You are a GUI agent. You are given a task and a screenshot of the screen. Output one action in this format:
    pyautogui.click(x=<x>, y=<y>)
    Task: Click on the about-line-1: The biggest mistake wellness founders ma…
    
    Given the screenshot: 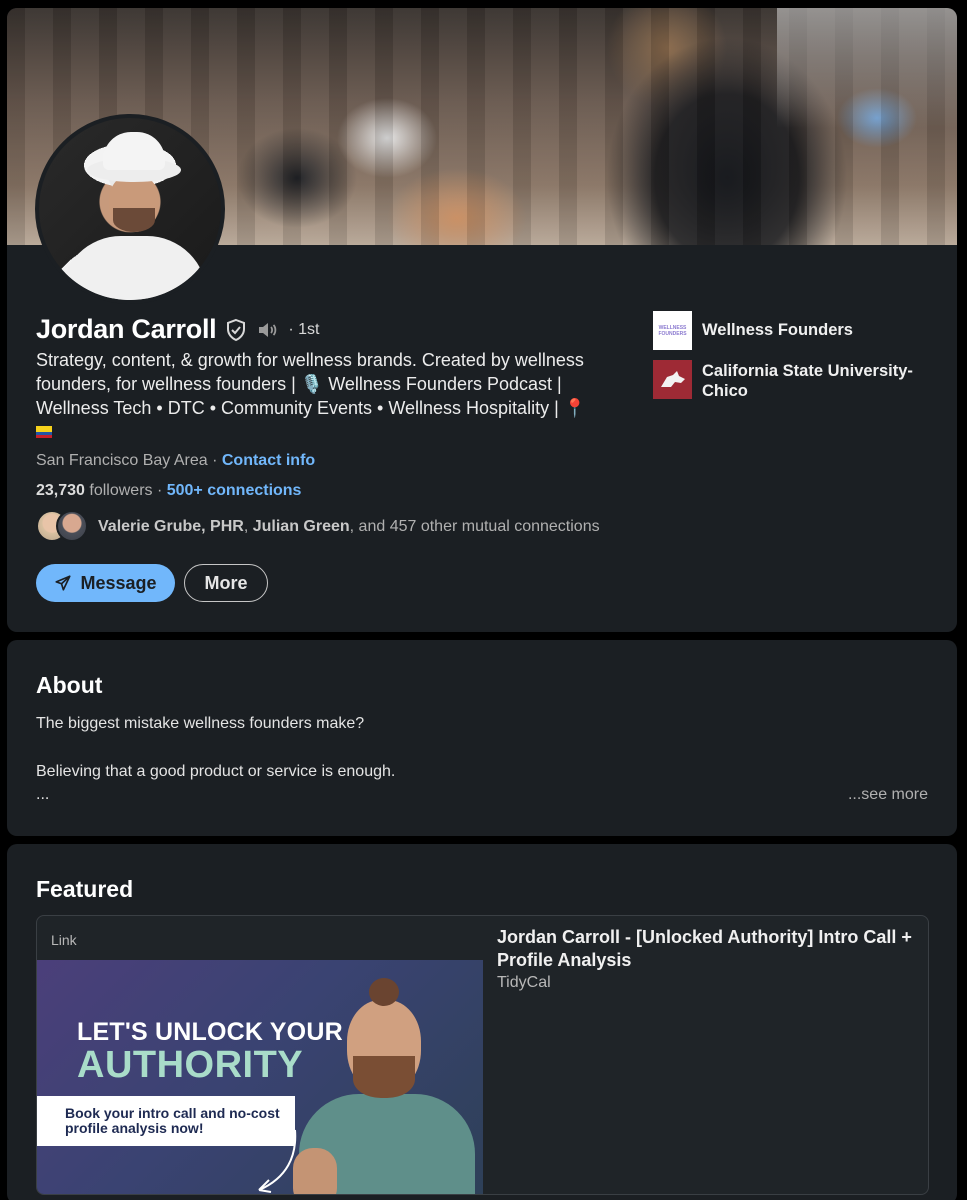 What is the action you would take?
    pyautogui.click(x=200, y=723)
    